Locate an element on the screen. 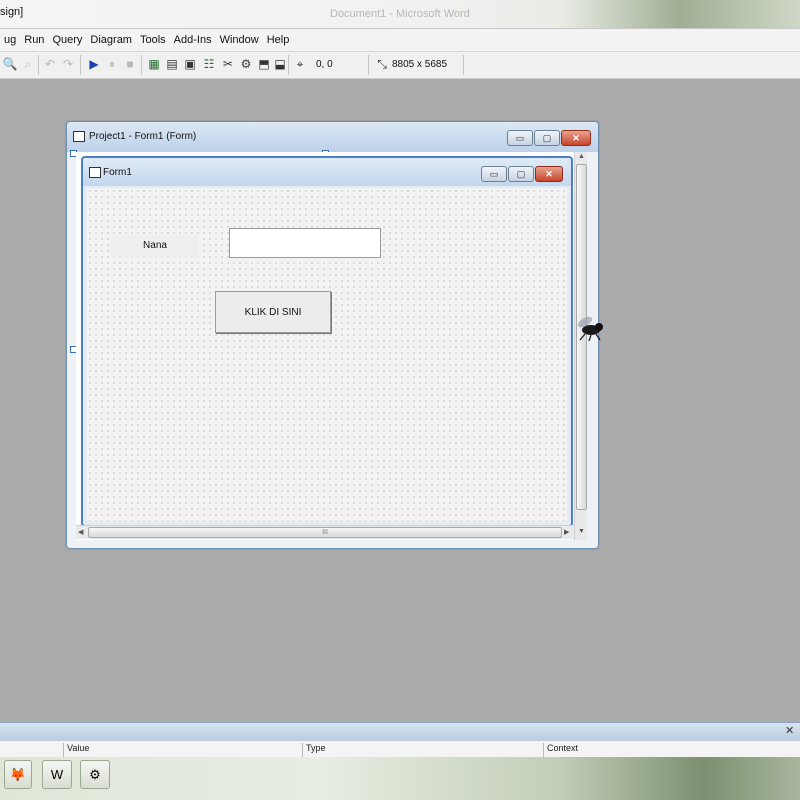 The width and height of the screenshot is (800, 800). form1-icon is located at coordinates (95, 172).